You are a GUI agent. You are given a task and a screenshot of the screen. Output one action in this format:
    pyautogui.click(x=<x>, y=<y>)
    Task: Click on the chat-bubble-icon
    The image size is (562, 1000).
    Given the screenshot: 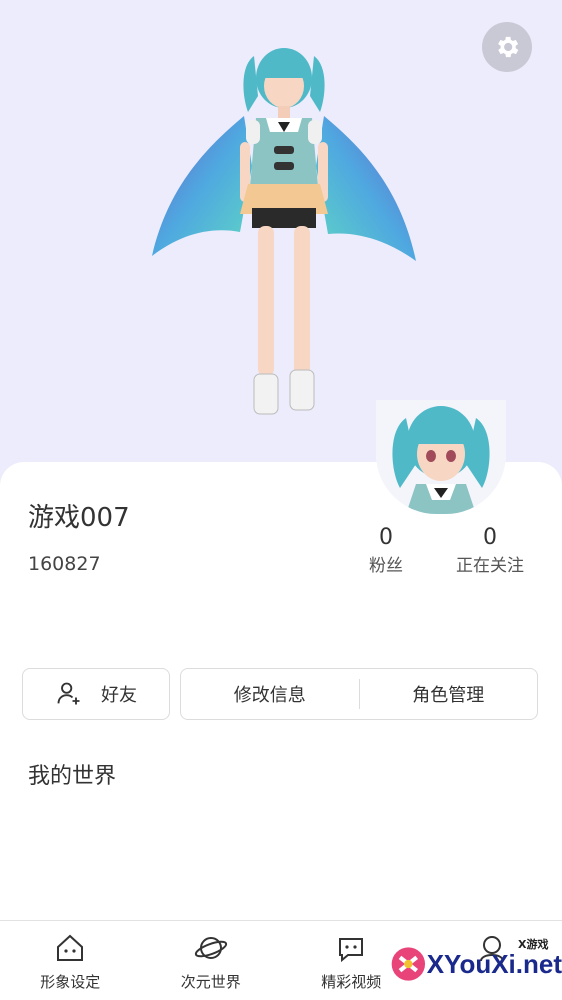 What is the action you would take?
    pyautogui.click(x=351, y=948)
    